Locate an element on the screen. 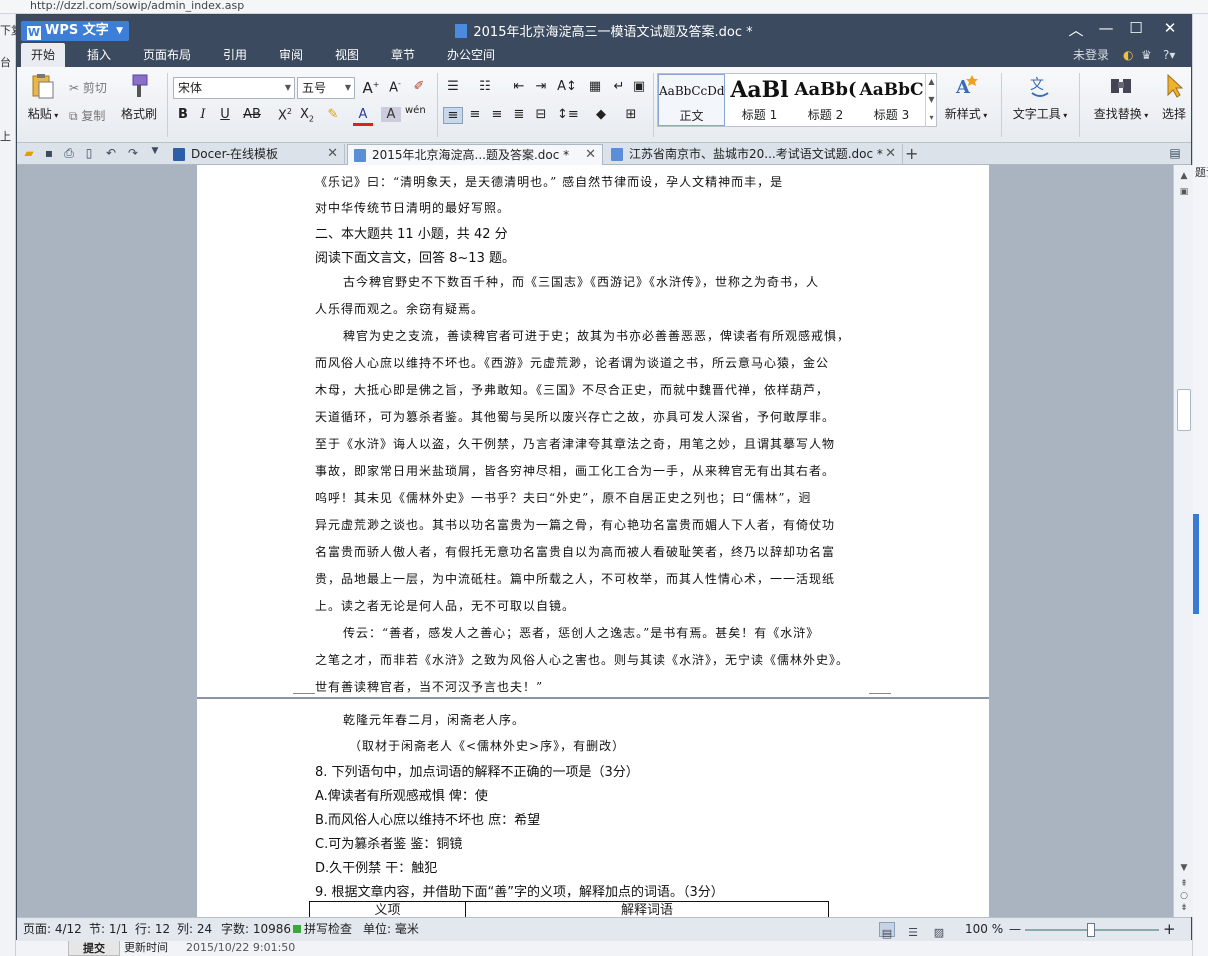 Image resolution: width=1208 pixels, height=956 pixels. tab-chapter: 章节 is located at coordinates (403, 55).